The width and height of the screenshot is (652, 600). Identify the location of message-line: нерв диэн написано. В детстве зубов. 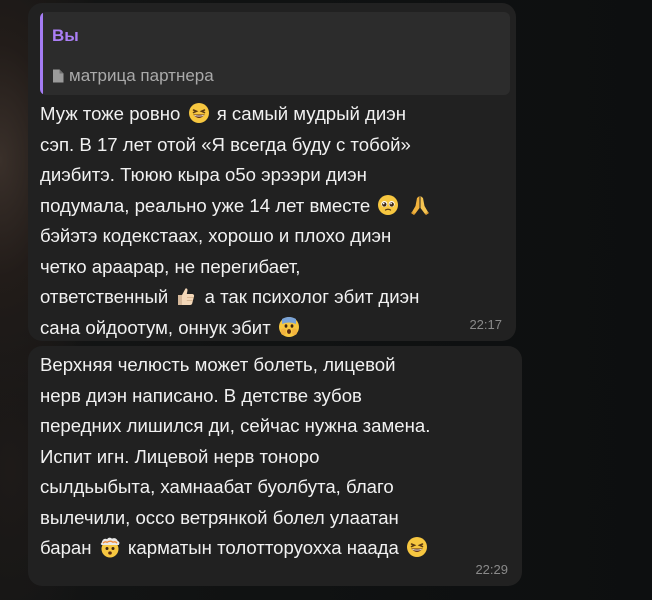
(235, 396).